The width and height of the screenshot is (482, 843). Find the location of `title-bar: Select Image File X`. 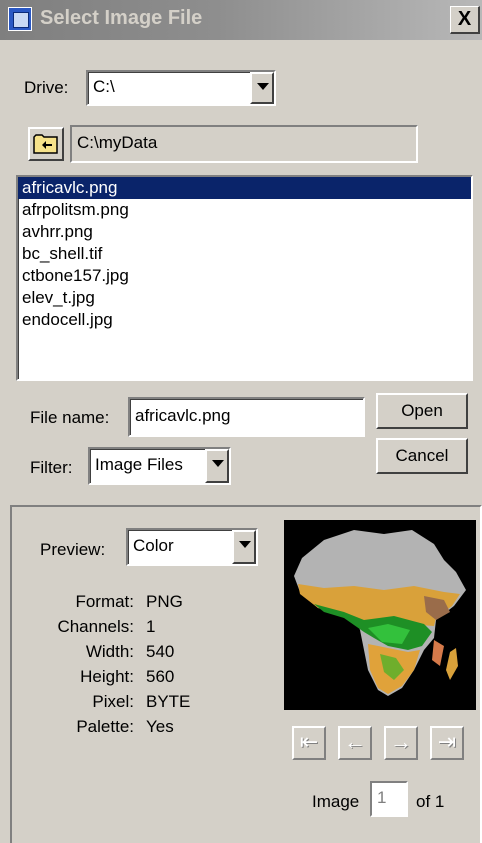

title-bar: Select Image File X is located at coordinates (241, 20).